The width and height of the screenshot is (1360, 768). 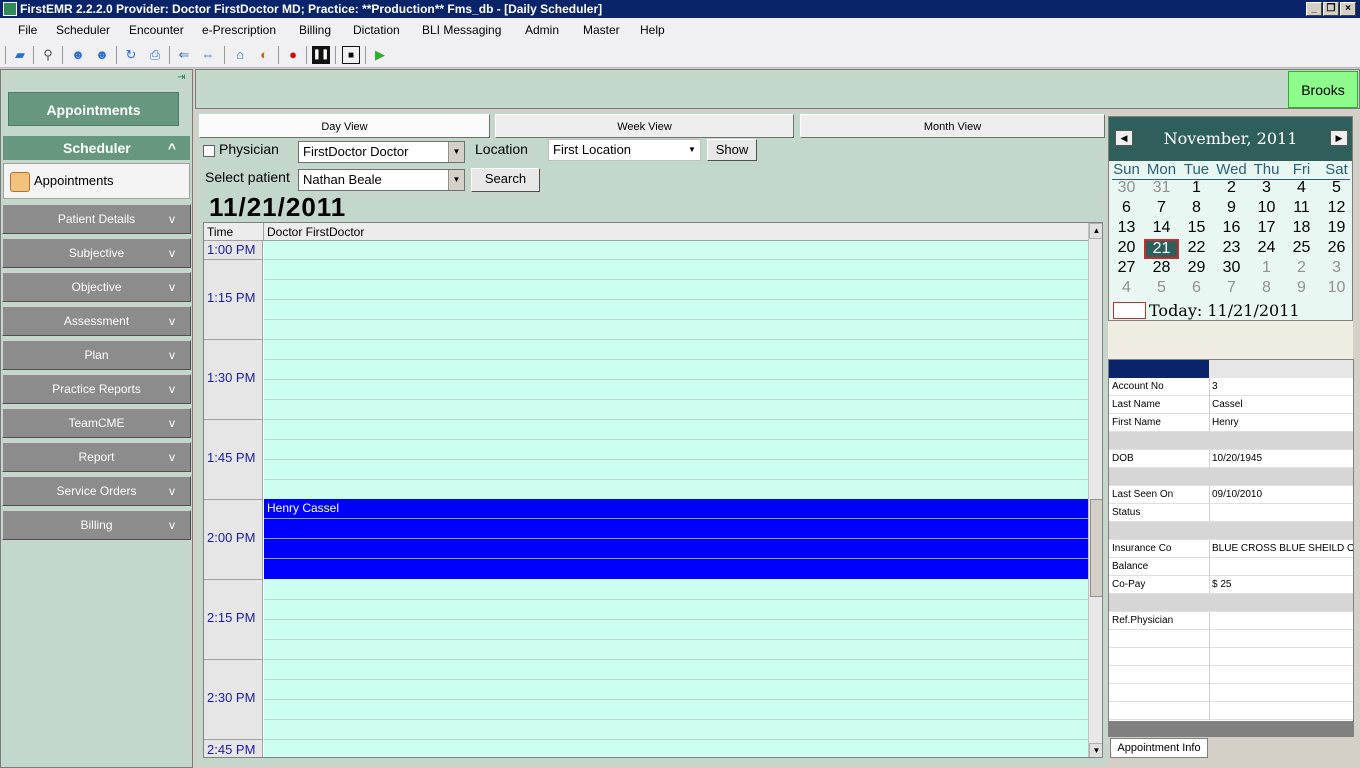 I want to click on play-icon: ▶, so click(x=380, y=55).